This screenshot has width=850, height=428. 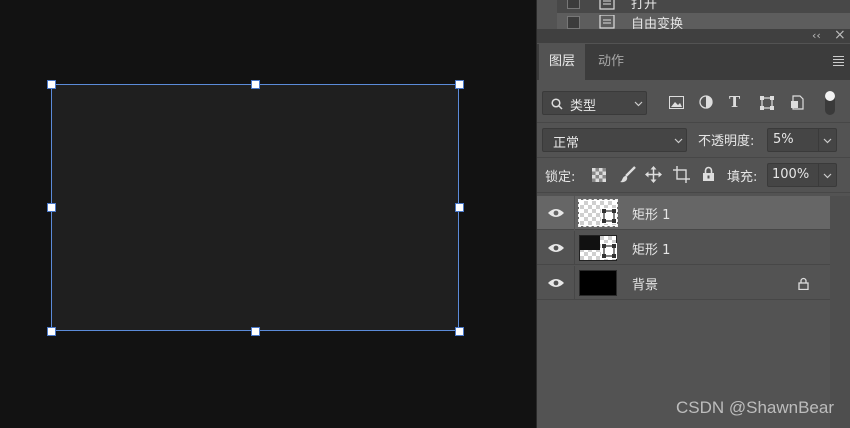 I want to click on opacity-value: 5%, so click(x=783, y=139).